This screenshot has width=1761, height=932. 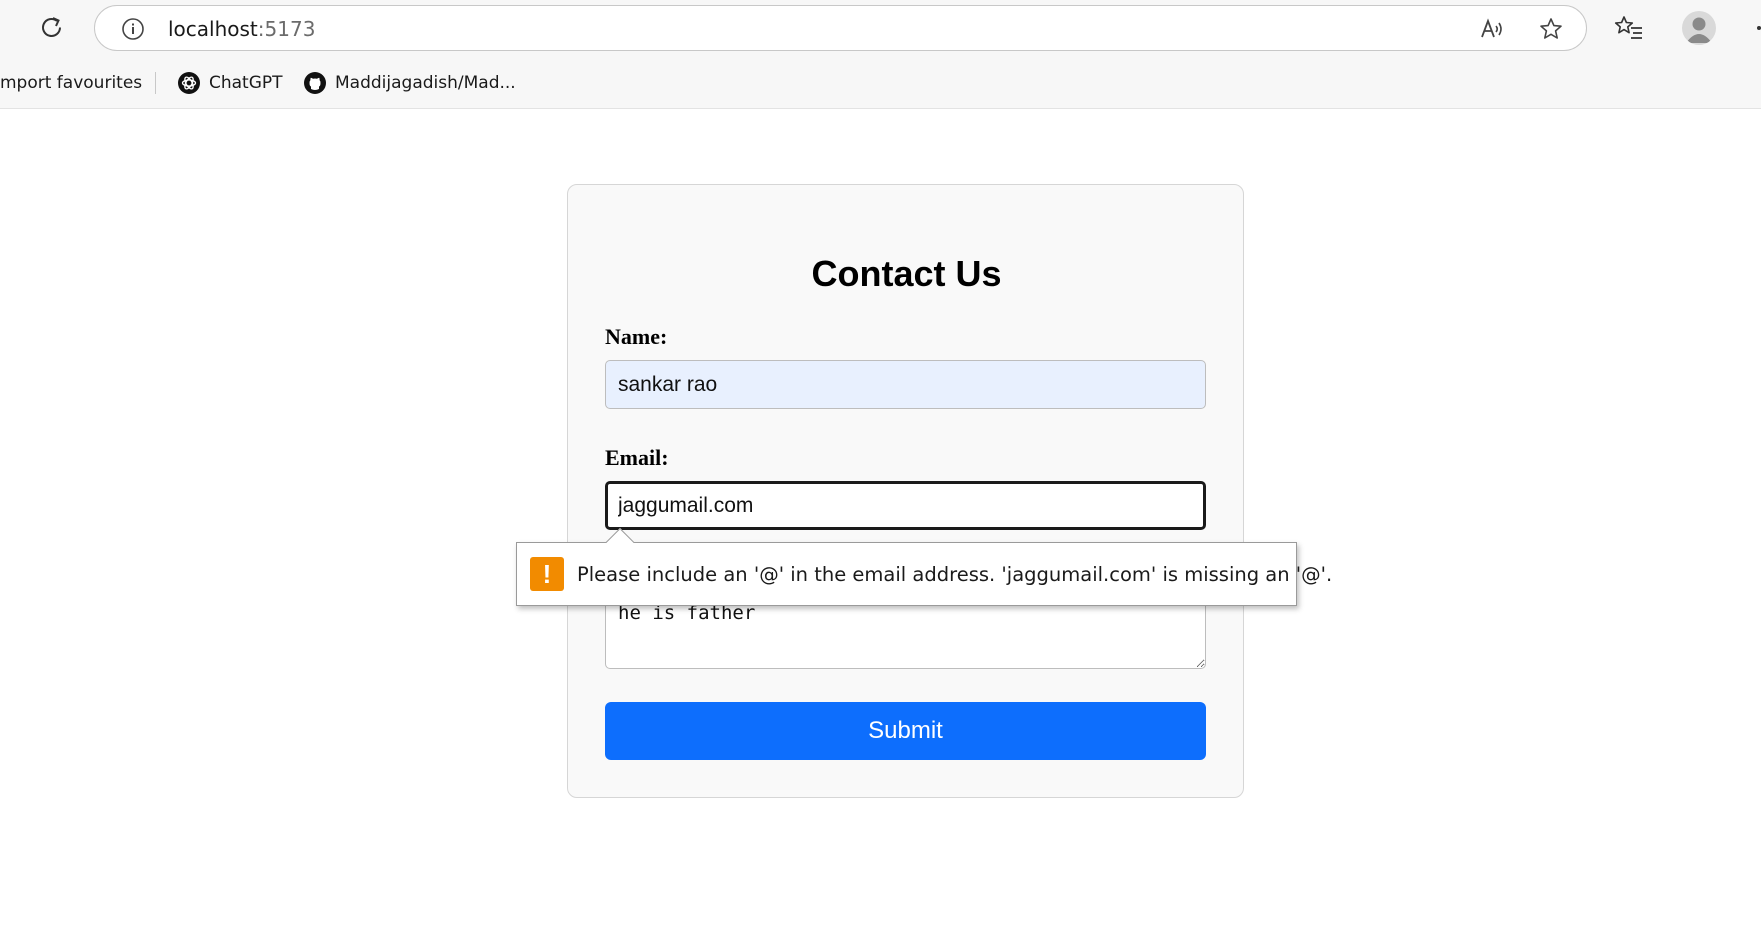 What do you see at coordinates (547, 574) in the screenshot?
I see `warning-icon: !` at bounding box center [547, 574].